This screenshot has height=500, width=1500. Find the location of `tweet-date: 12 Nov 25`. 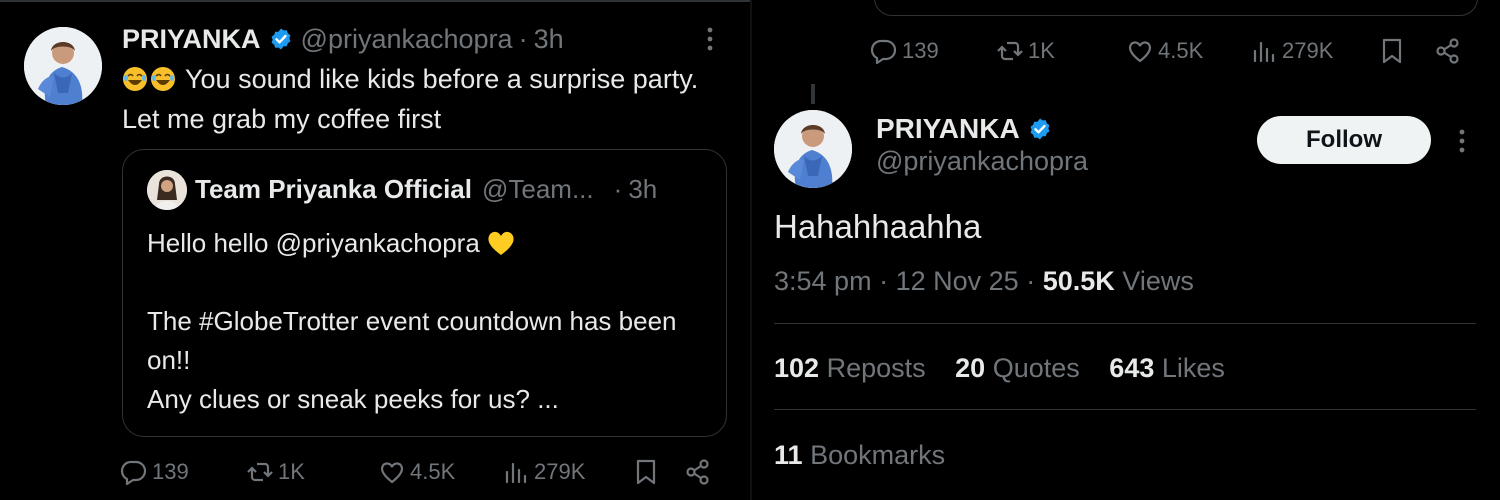

tweet-date: 12 Nov 25 is located at coordinates (957, 281).